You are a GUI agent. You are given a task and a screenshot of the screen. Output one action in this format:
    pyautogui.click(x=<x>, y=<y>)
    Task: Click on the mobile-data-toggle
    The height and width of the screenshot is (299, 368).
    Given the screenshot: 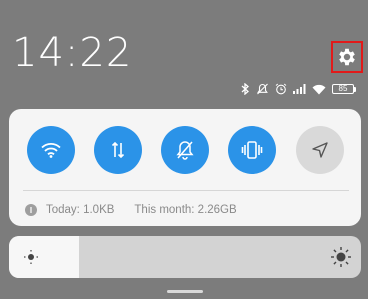 What is the action you would take?
    pyautogui.click(x=118, y=150)
    